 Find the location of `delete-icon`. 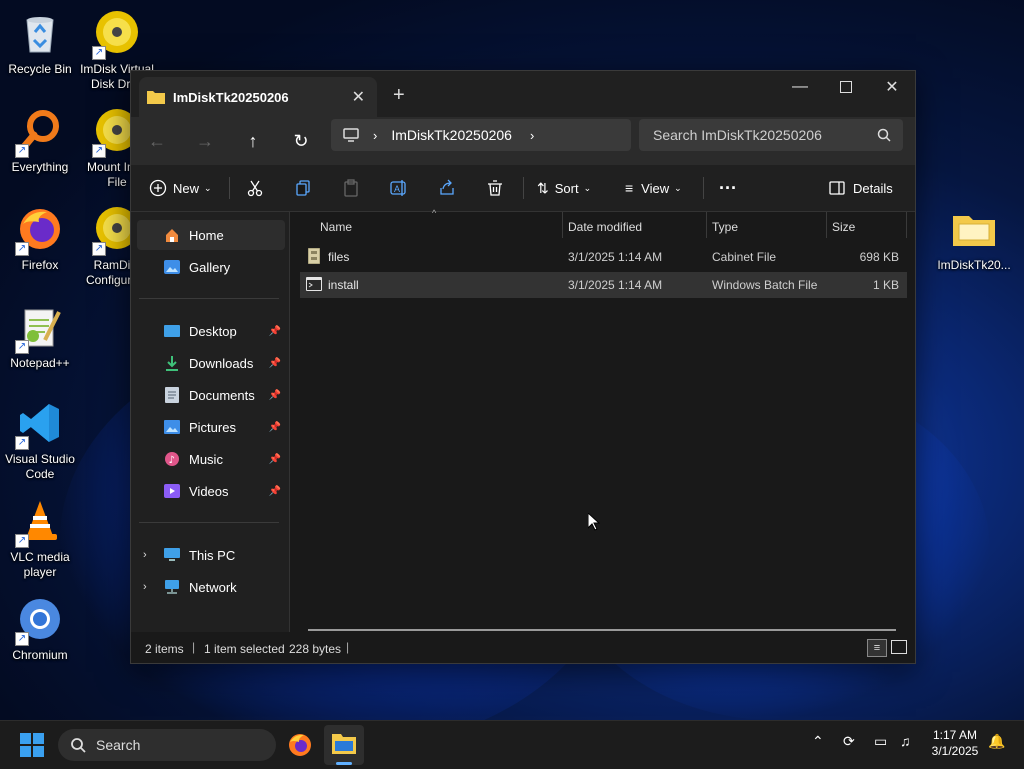

delete-icon is located at coordinates (495, 188).